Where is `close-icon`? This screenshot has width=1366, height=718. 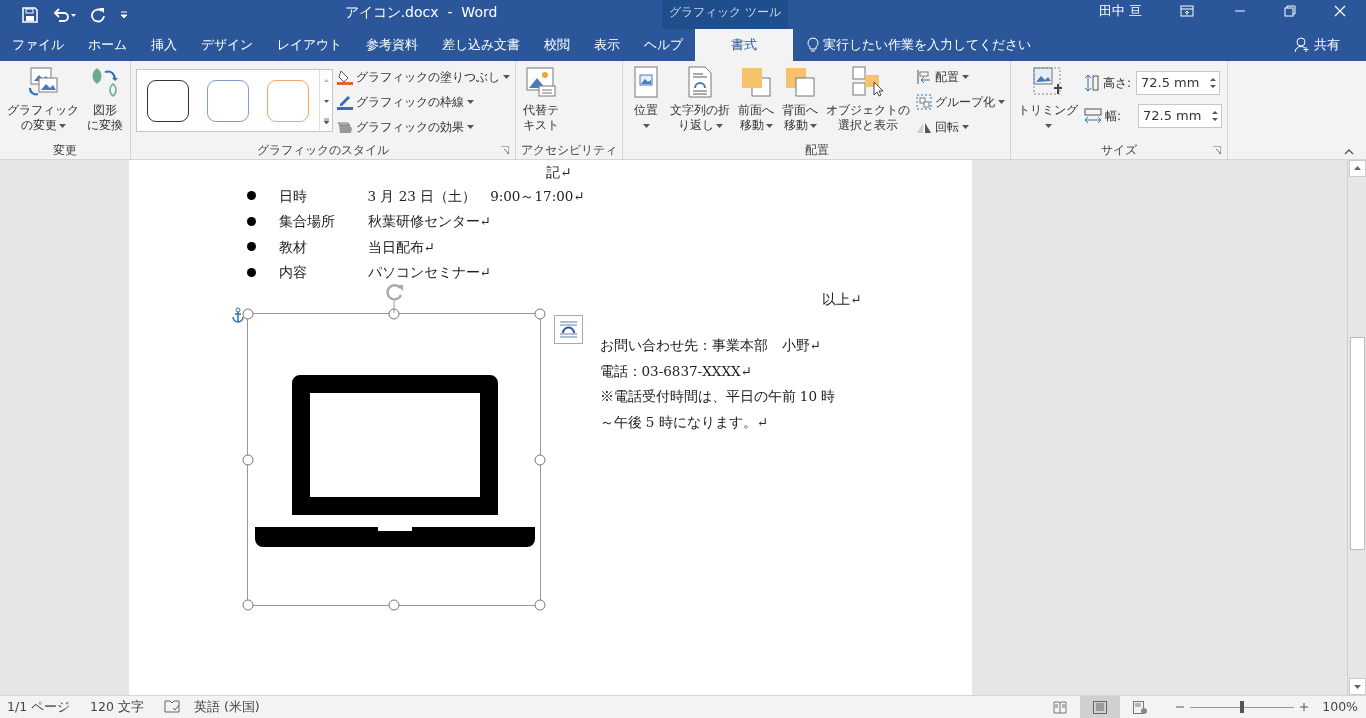
close-icon is located at coordinates (1340, 10).